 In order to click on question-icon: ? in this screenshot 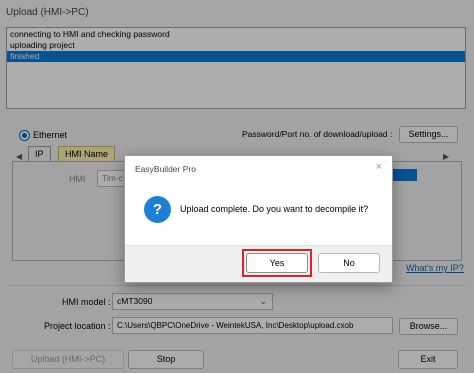, I will do `click(157, 209)`.